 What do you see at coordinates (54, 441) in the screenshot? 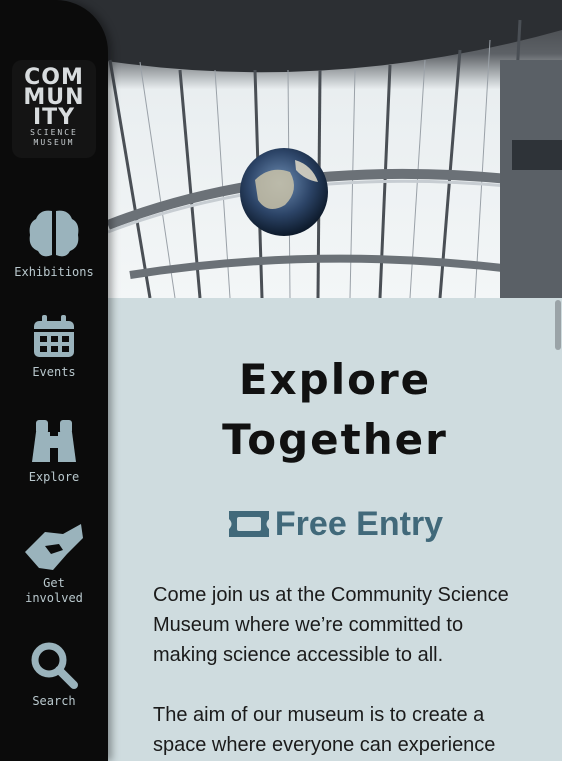
I see `binoculars-icon` at bounding box center [54, 441].